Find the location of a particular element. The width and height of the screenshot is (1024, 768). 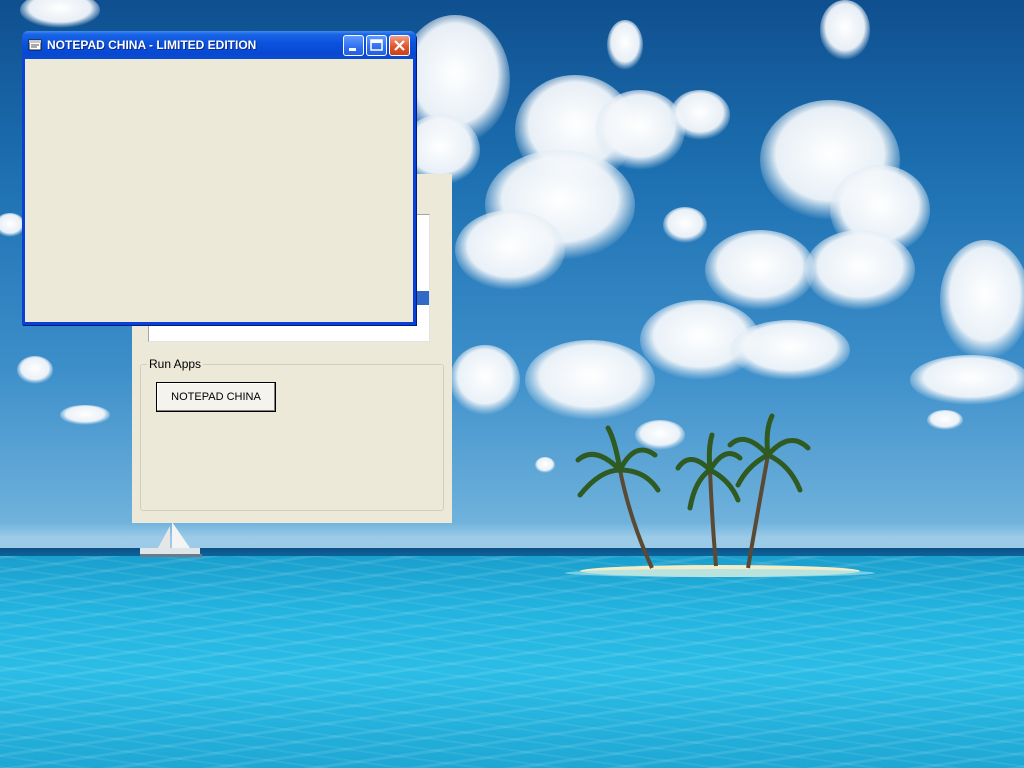

close-icon is located at coordinates (399, 45).